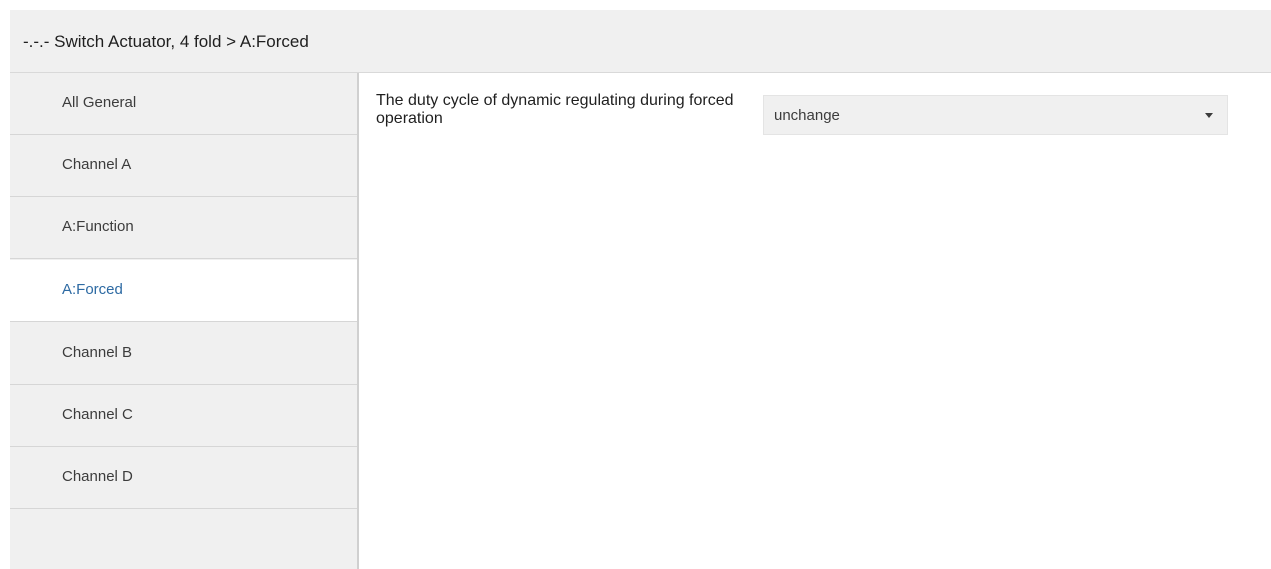  Describe the element at coordinates (185, 291) in the screenshot. I see `sidebar-item-a-forced: A:Forced` at that location.